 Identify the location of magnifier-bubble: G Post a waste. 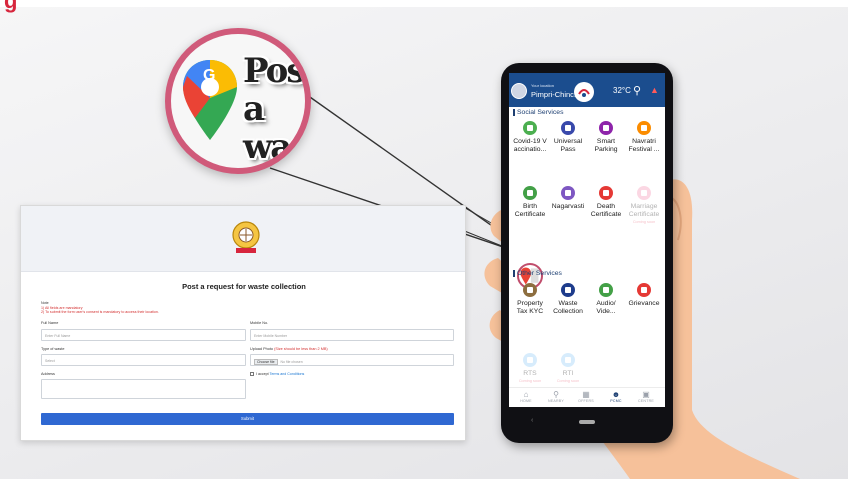
(238, 101).